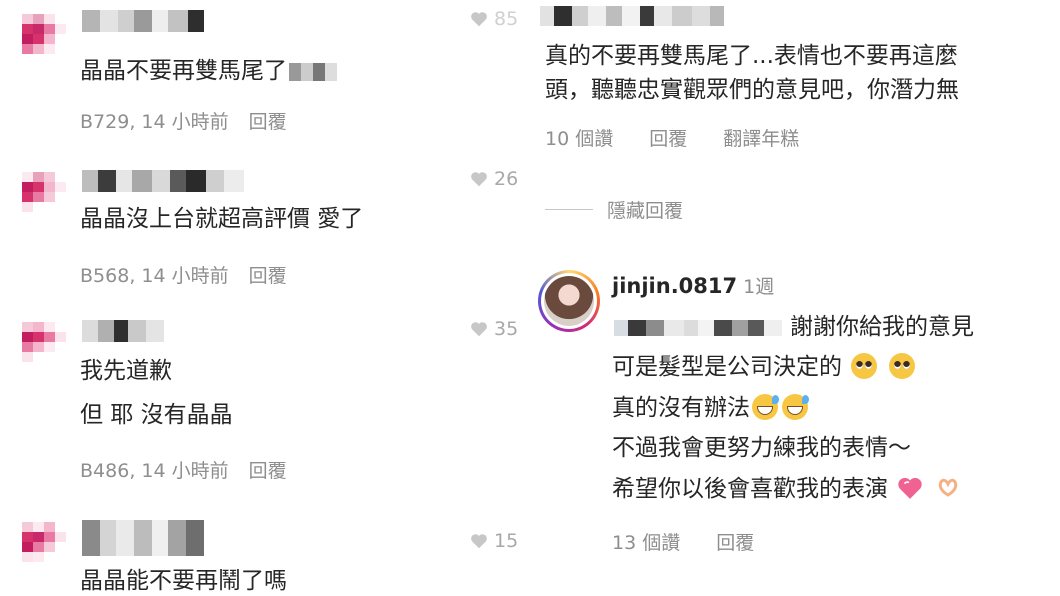 This screenshot has height=596, width=1060. I want to click on like-button: 15, so click(494, 541).